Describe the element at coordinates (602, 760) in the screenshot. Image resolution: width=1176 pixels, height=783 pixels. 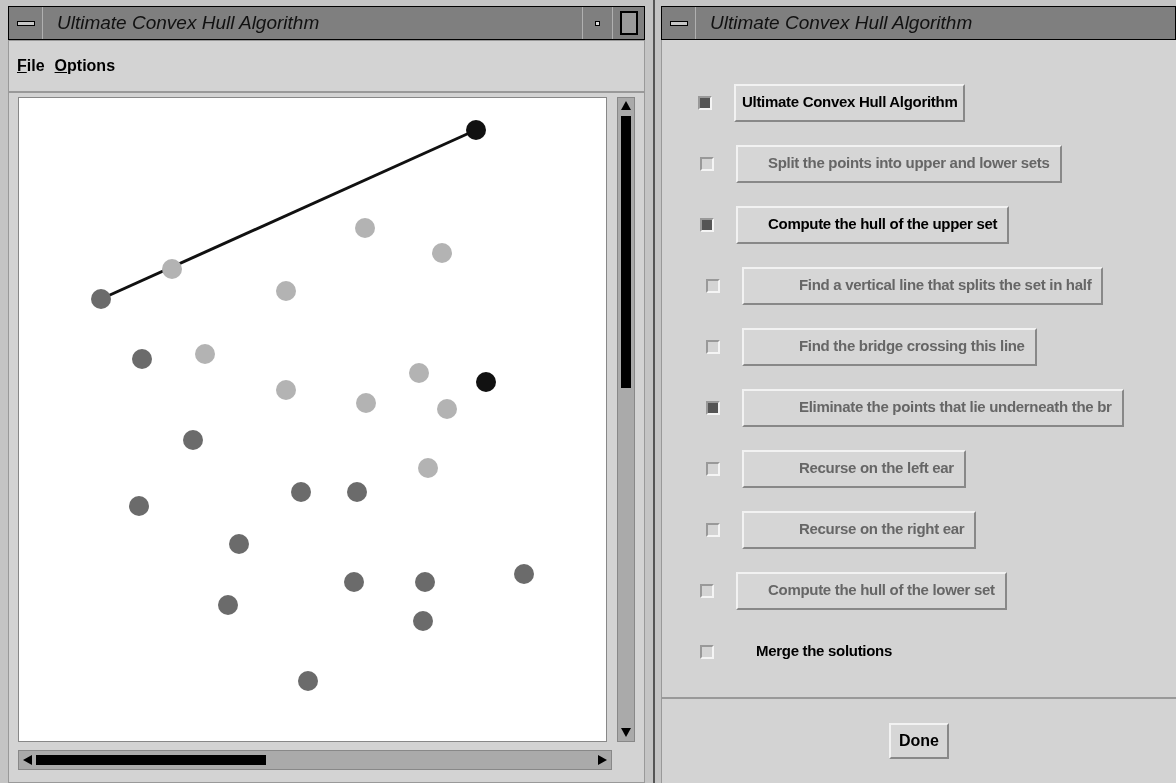
I see `right-arrow-icon` at that location.